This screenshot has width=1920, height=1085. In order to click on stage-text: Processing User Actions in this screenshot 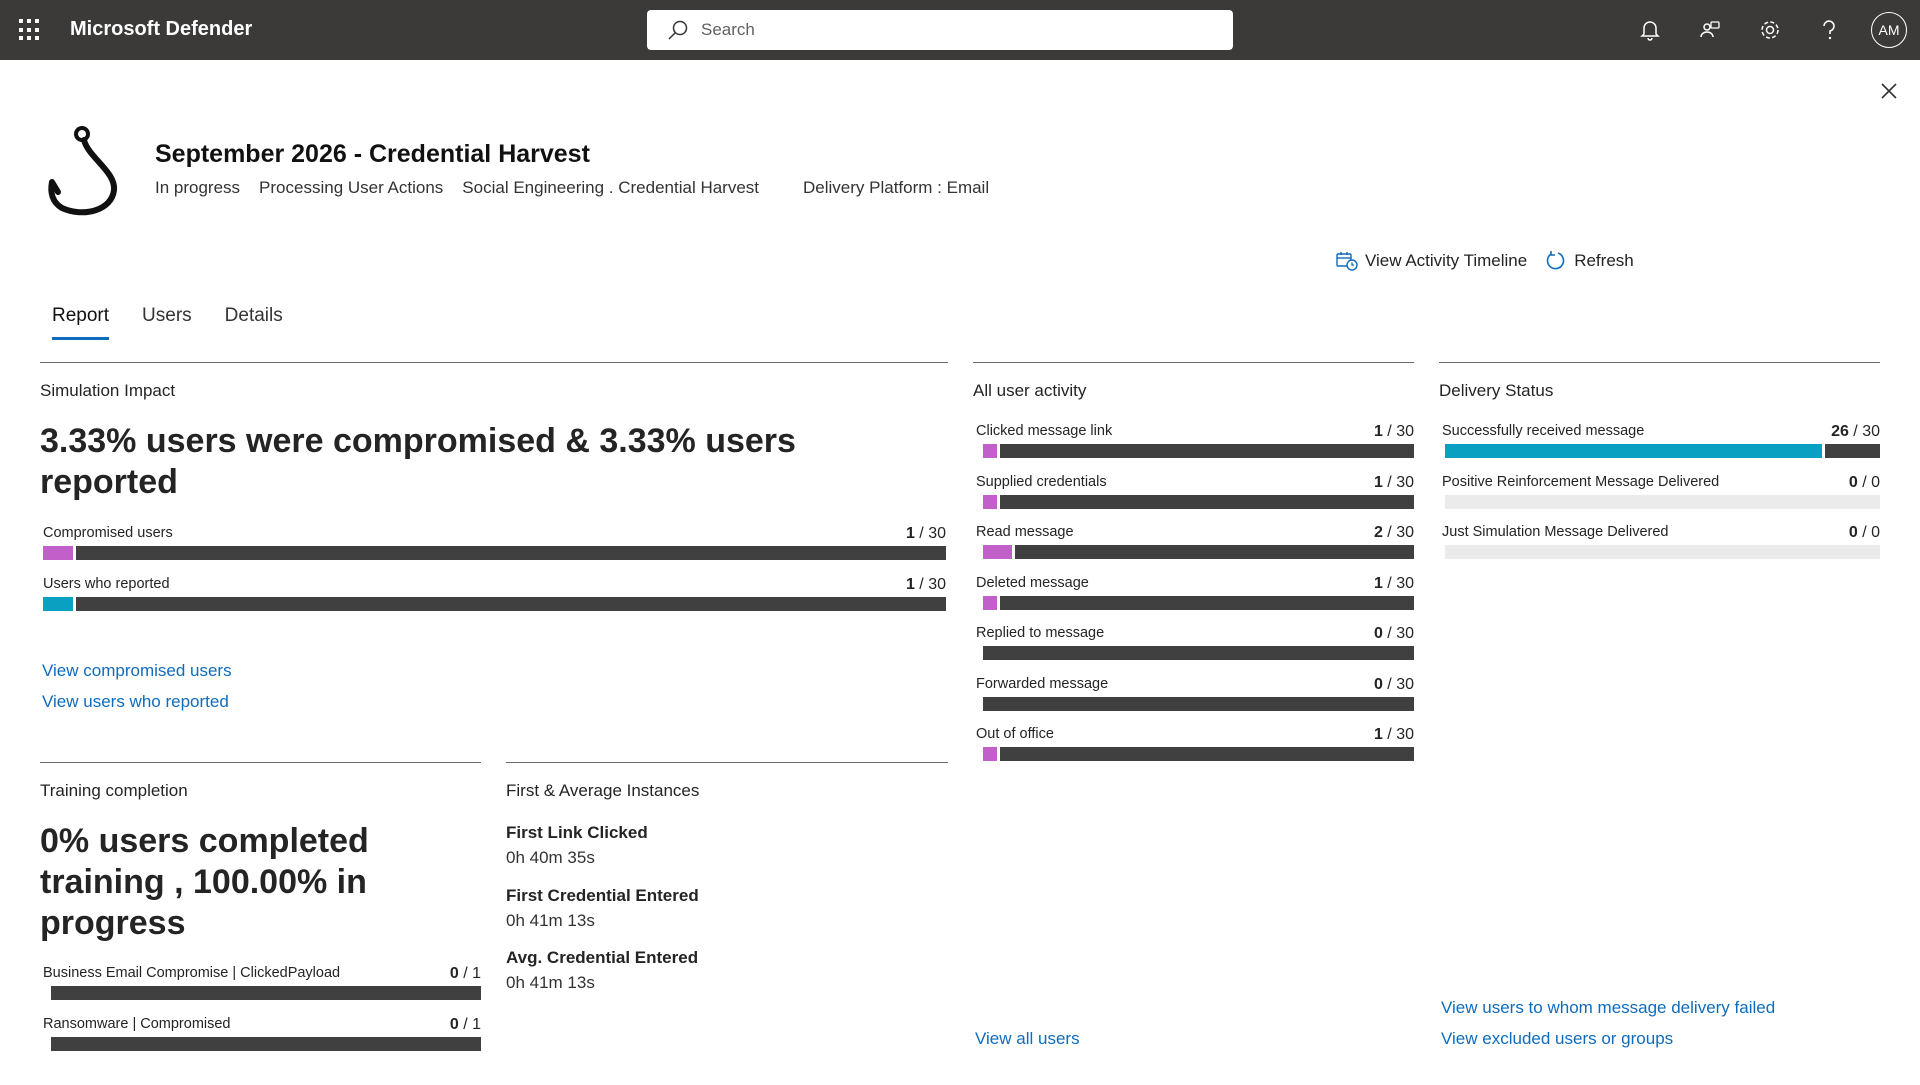, I will do `click(351, 187)`.